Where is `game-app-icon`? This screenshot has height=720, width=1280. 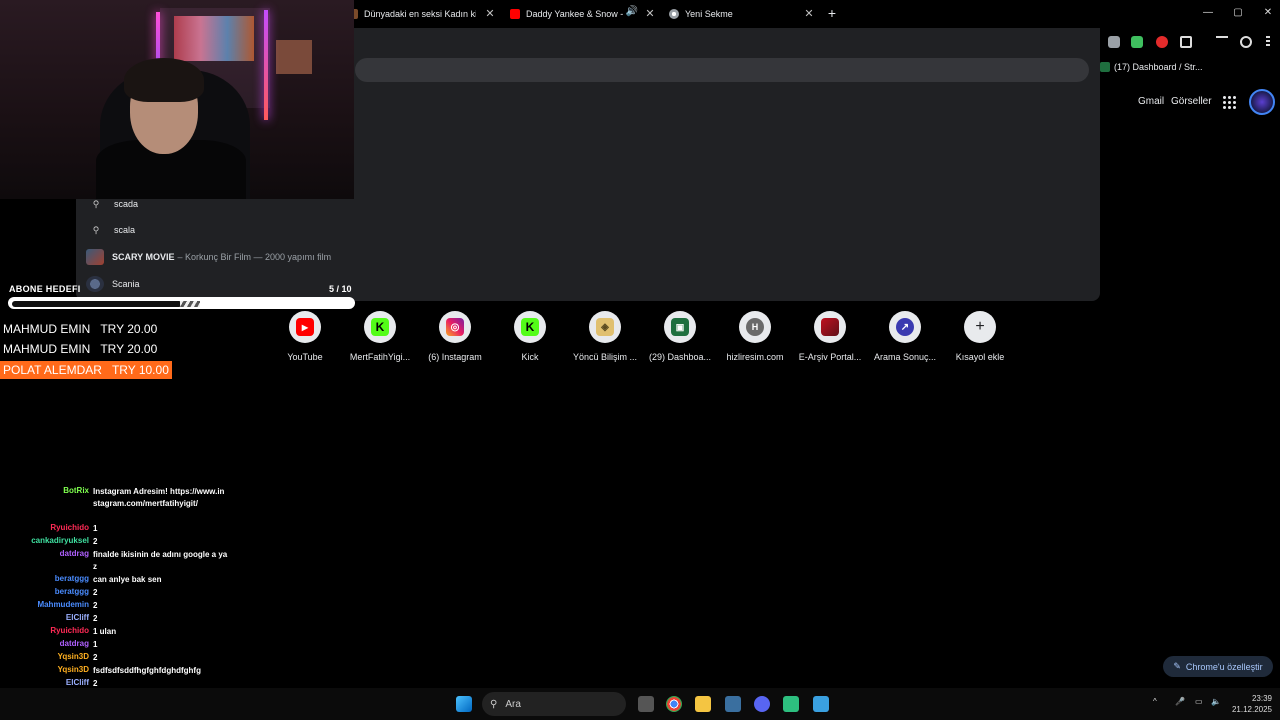
game-app-icon is located at coordinates (791, 704).